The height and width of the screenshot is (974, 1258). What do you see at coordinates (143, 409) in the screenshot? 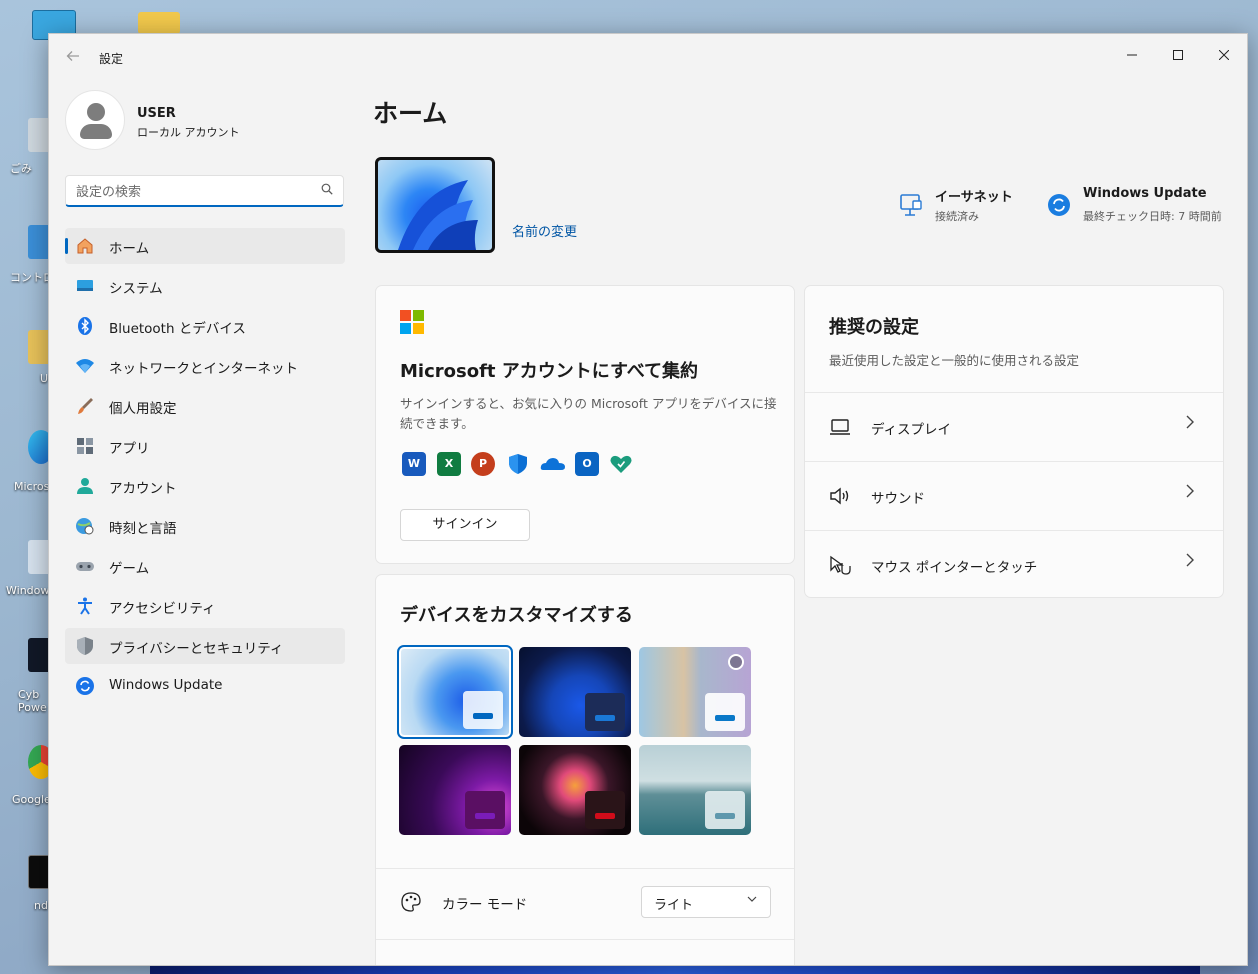
I see `sidebar-item-label: 個人用設定` at bounding box center [143, 409].